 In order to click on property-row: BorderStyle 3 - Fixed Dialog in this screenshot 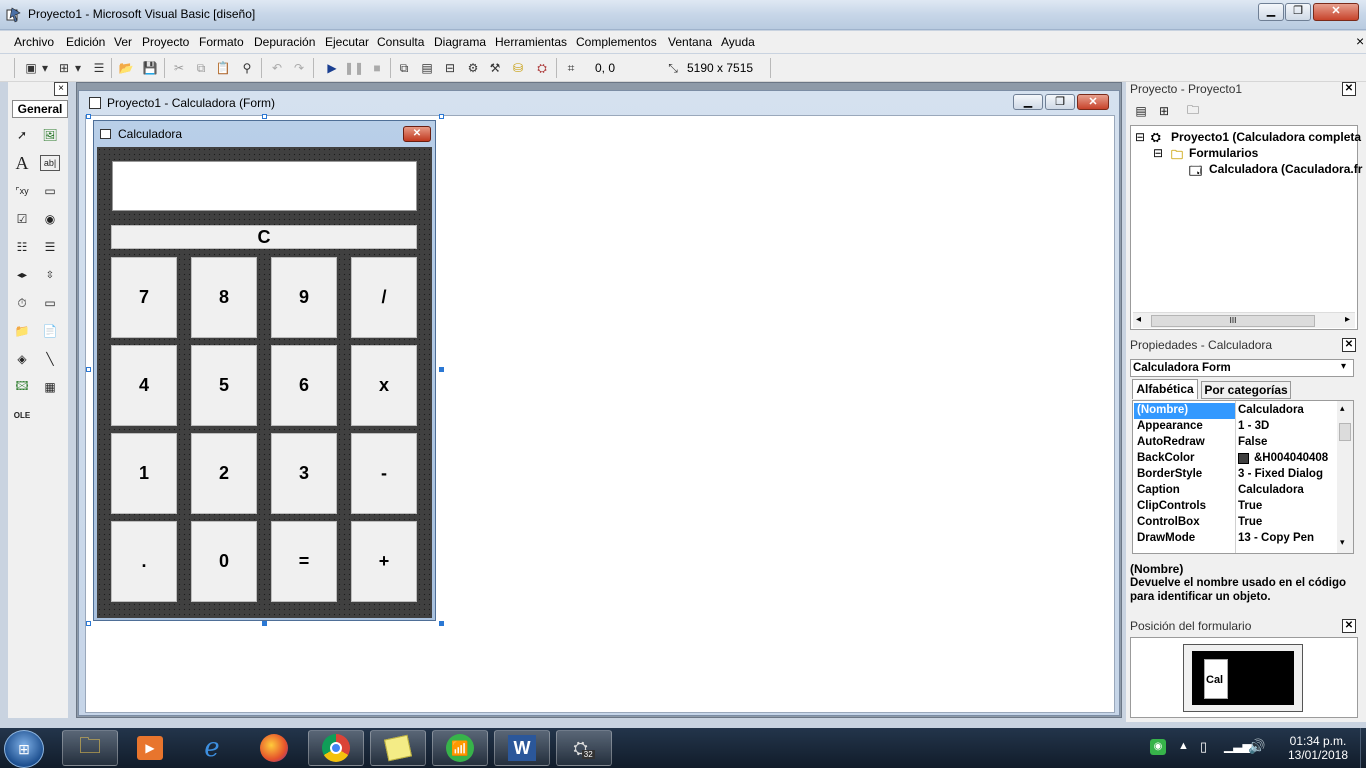, I will do `click(1233, 475)`.